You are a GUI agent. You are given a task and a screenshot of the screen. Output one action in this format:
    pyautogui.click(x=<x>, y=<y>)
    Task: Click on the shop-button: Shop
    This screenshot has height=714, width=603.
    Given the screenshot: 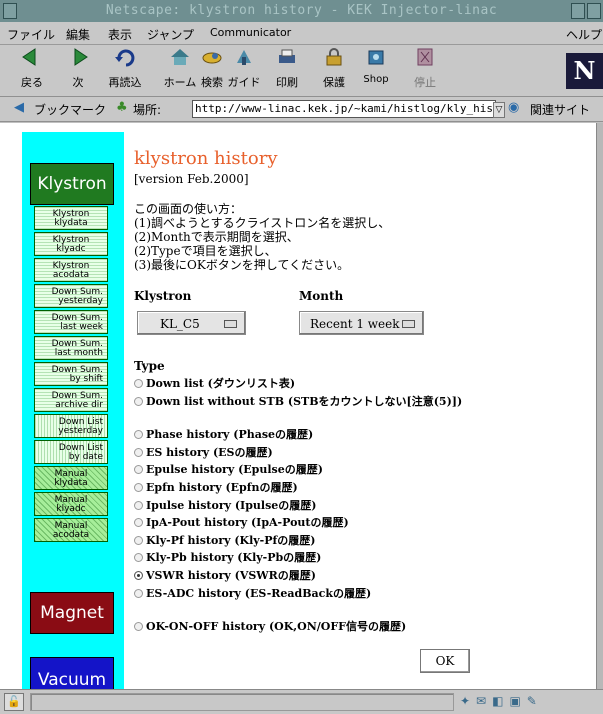 What is the action you would take?
    pyautogui.click(x=376, y=66)
    